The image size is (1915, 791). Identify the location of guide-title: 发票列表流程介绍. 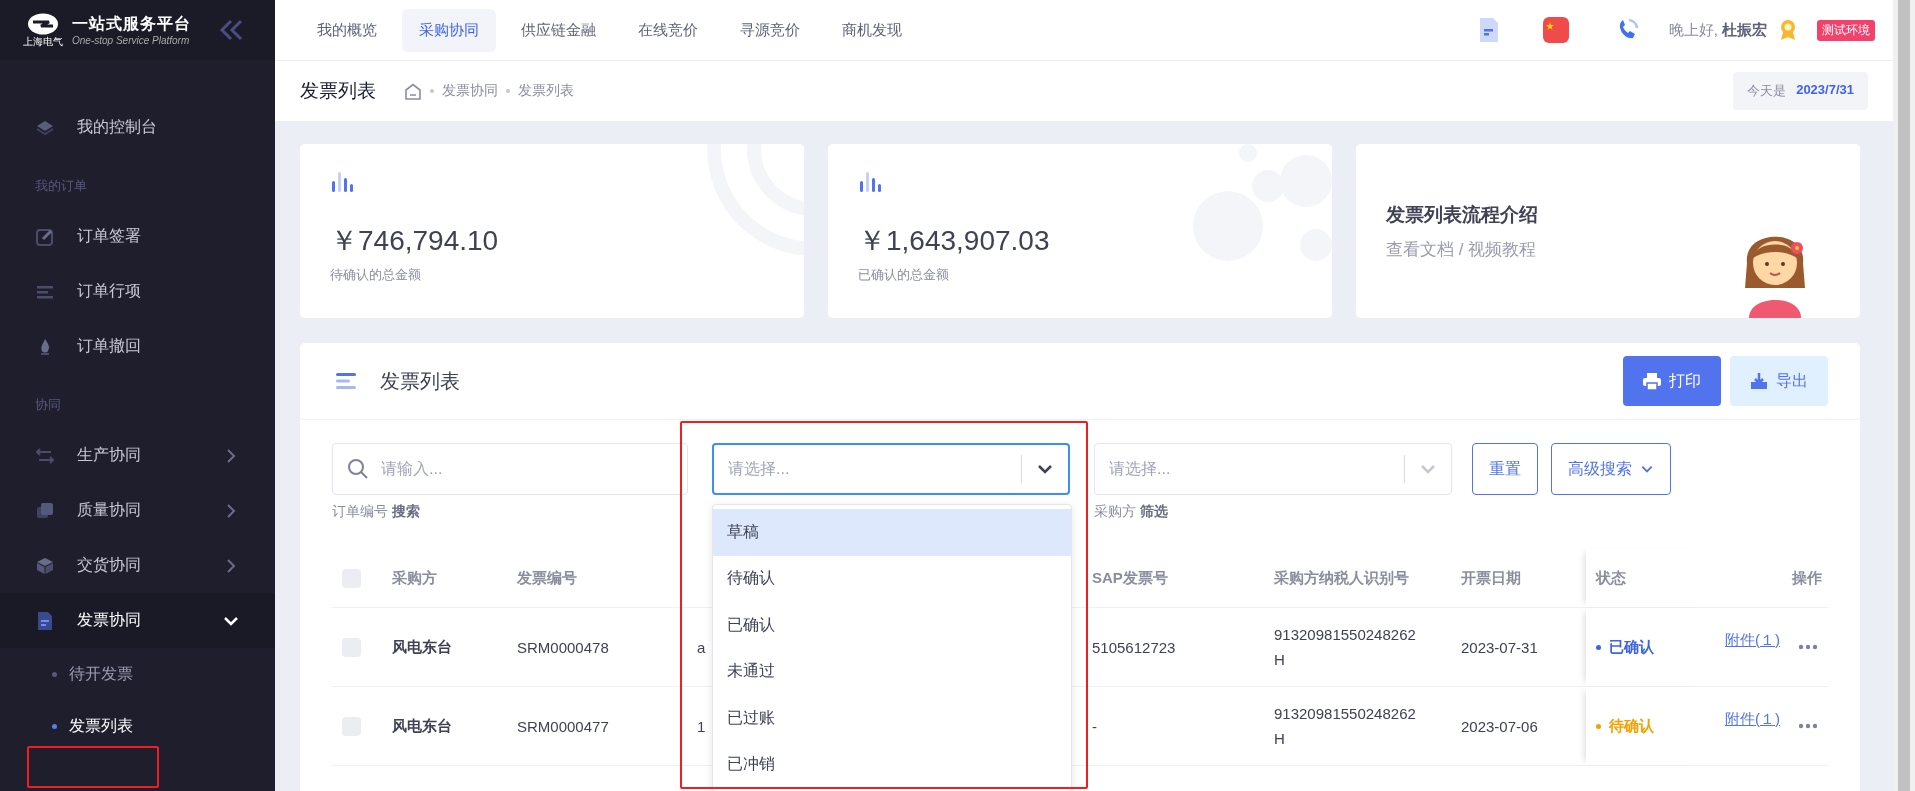
(1462, 214).